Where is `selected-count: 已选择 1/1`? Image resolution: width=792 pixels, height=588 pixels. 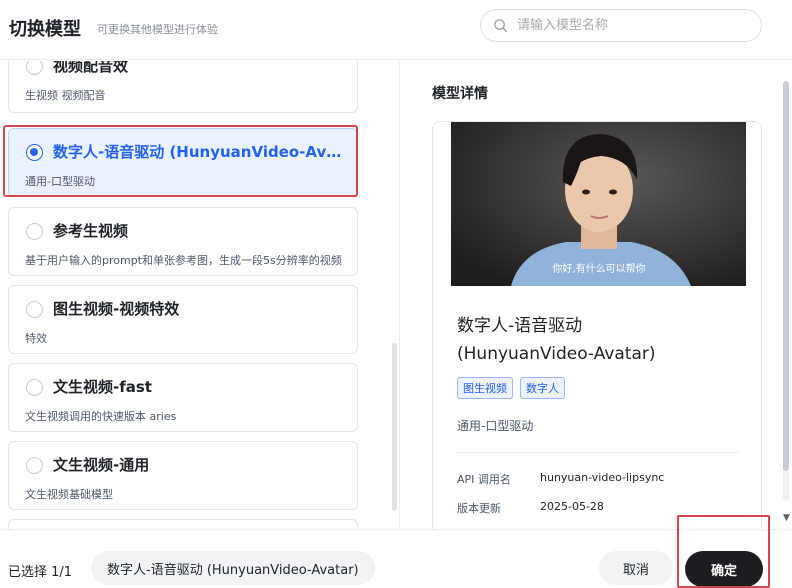 selected-count: 已选择 1/1 is located at coordinates (40, 572).